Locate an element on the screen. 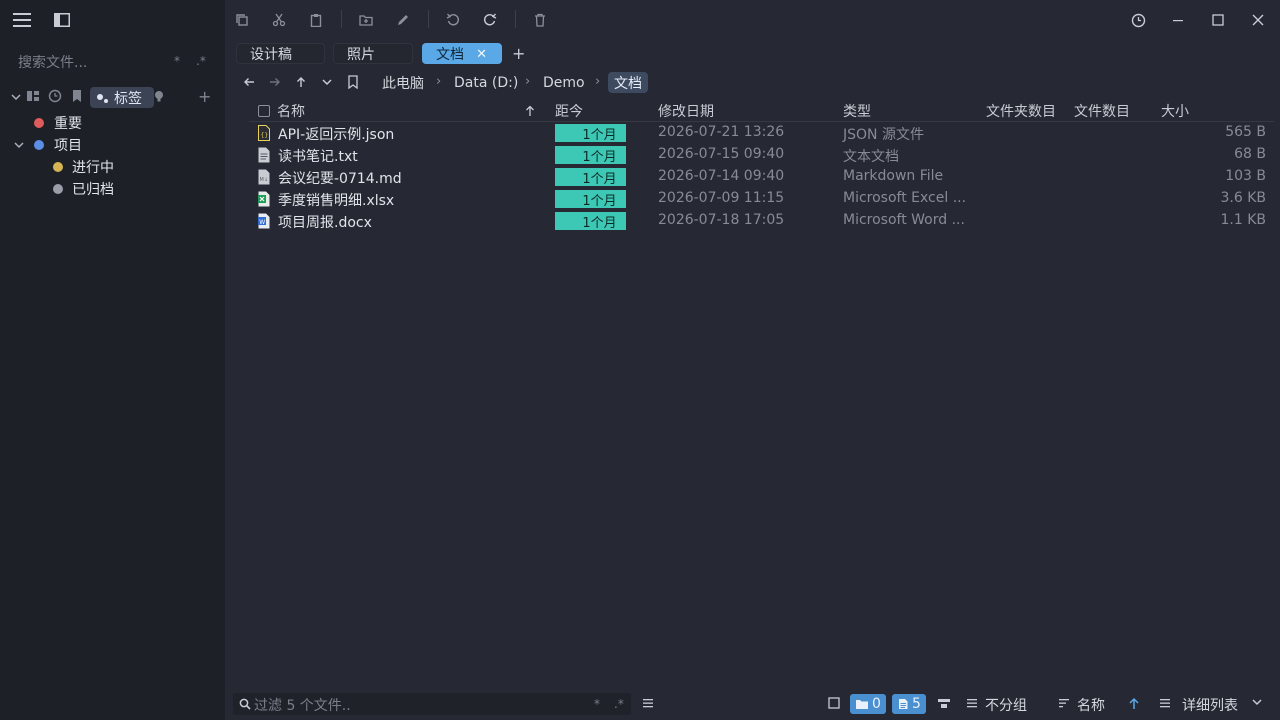 The height and width of the screenshot is (720, 1280). group-list-icon is located at coordinates (973, 704).